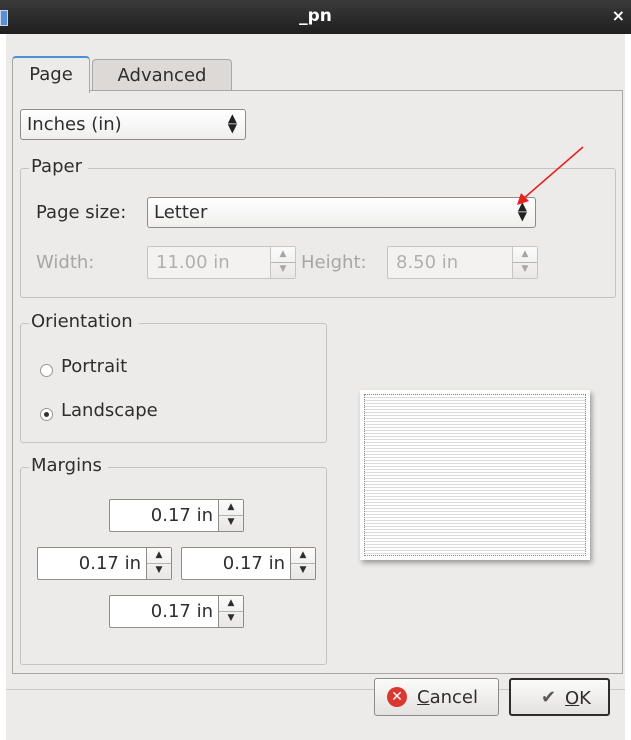 This screenshot has height=740, width=631. I want to click on margin-left-spinner: 0.17 in ▲ ▼, so click(104, 563).